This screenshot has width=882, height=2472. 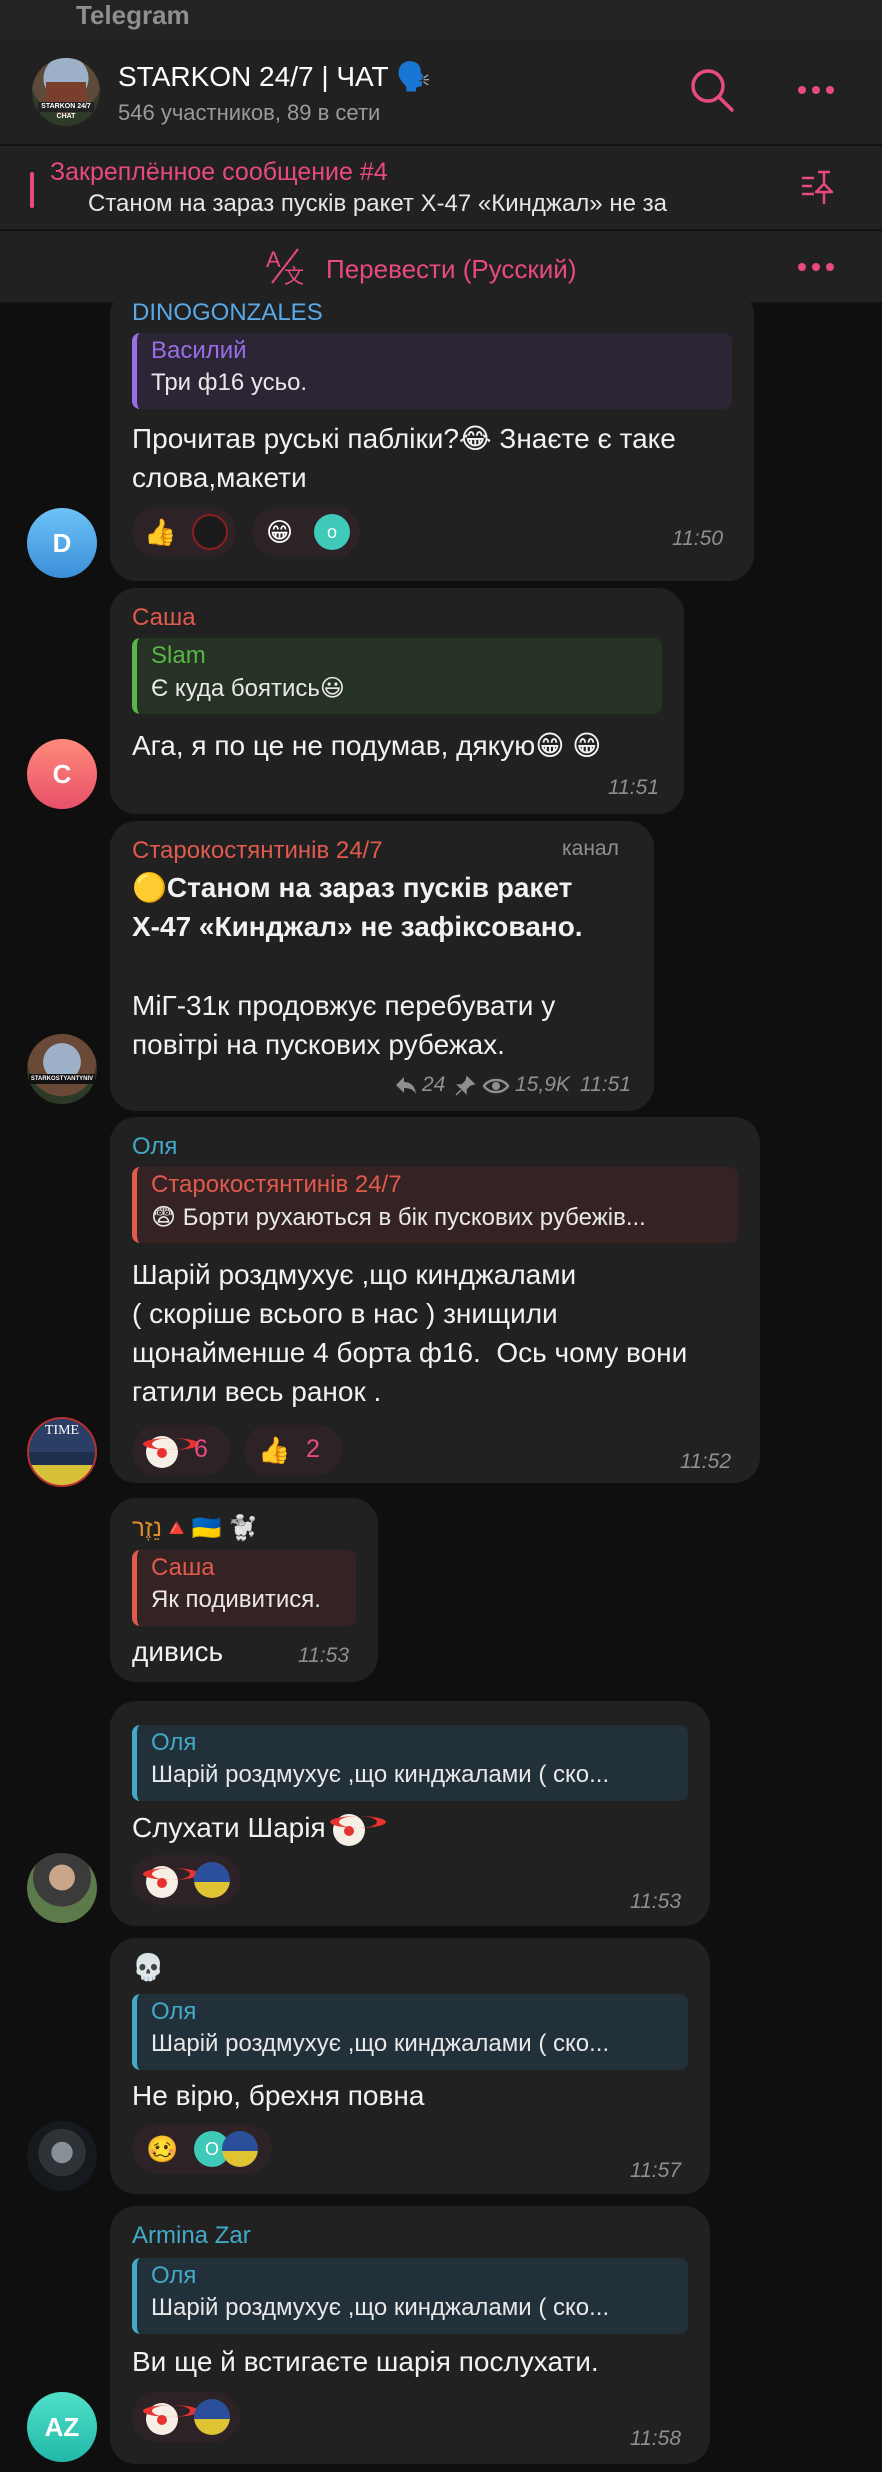 I want to click on message-time: 11:50, so click(x=697, y=538).